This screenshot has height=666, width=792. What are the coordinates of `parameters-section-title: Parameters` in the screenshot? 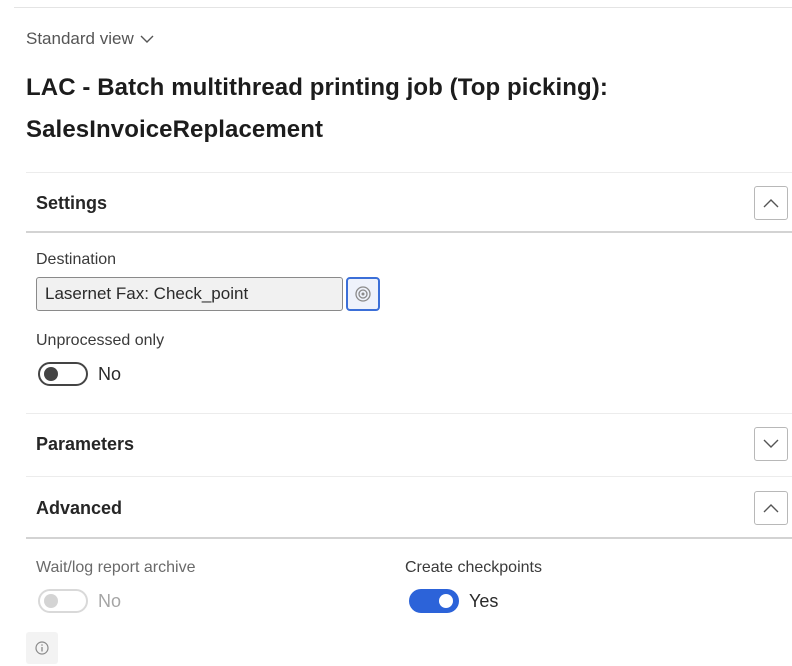 It's located at (85, 443).